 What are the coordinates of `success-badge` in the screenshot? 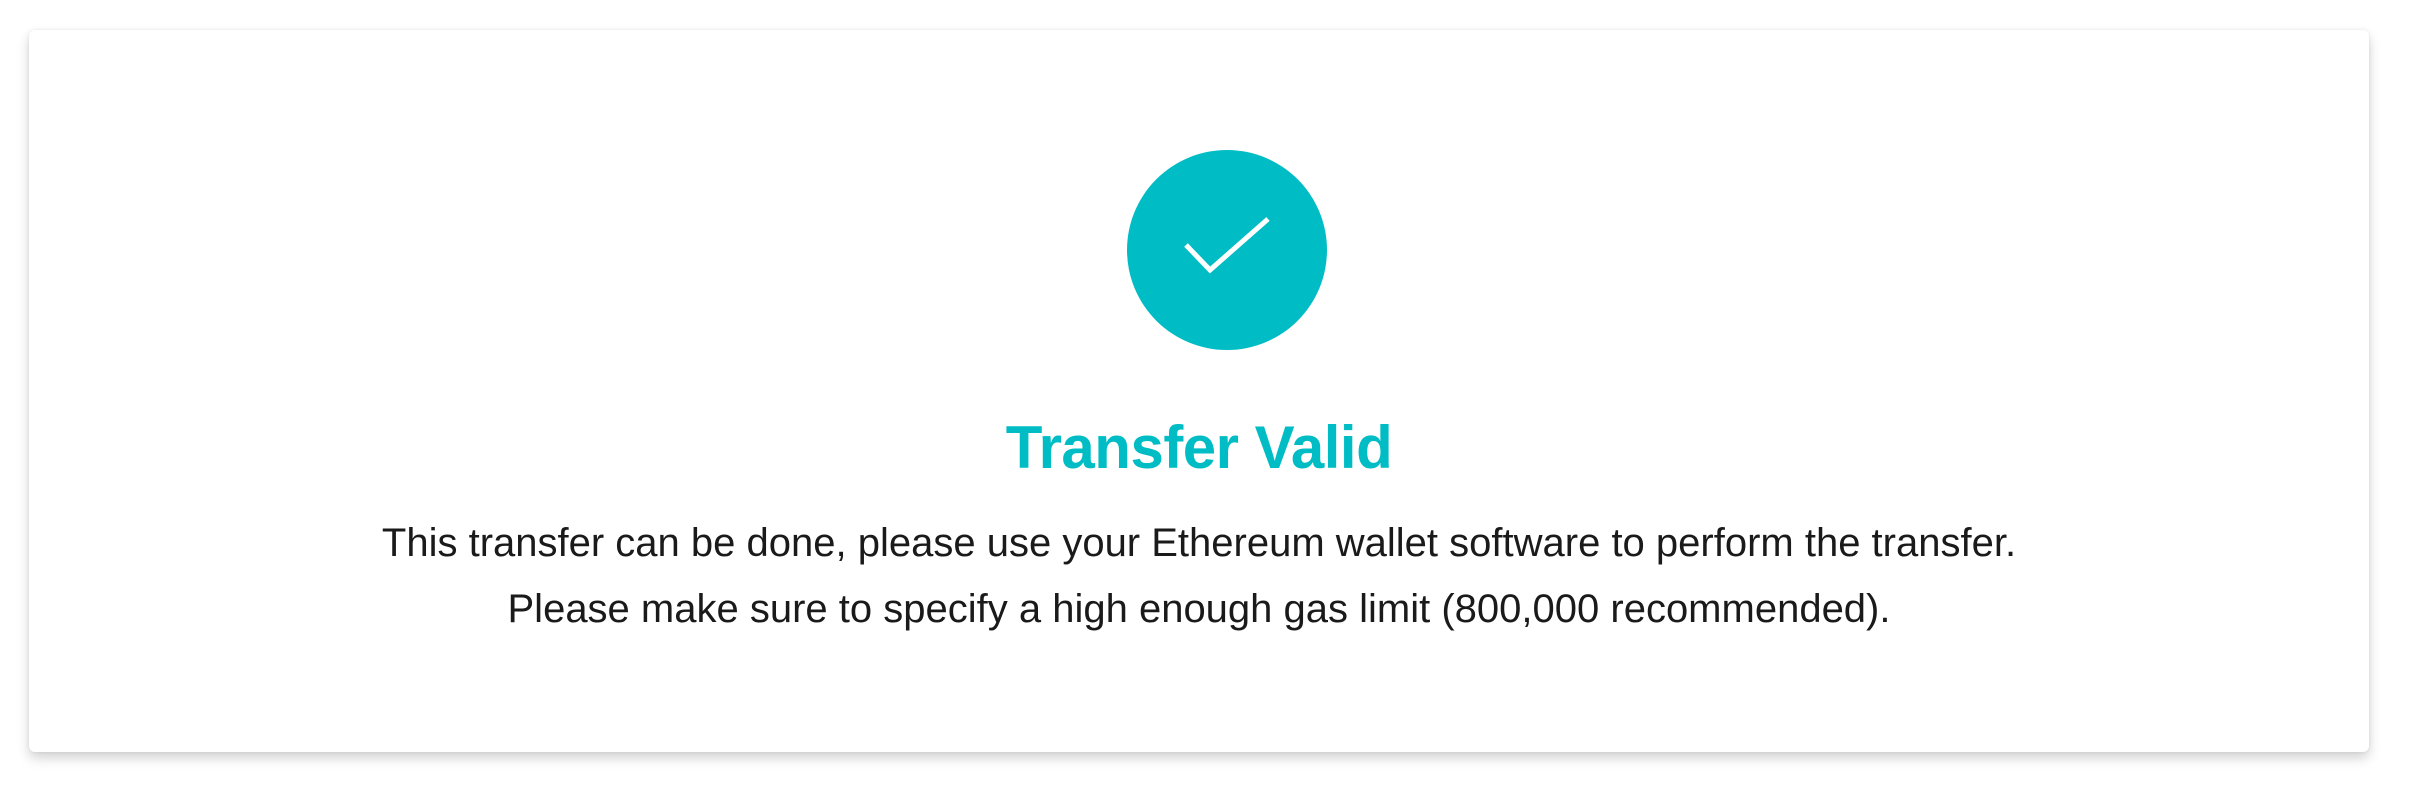 It's located at (1227, 250).